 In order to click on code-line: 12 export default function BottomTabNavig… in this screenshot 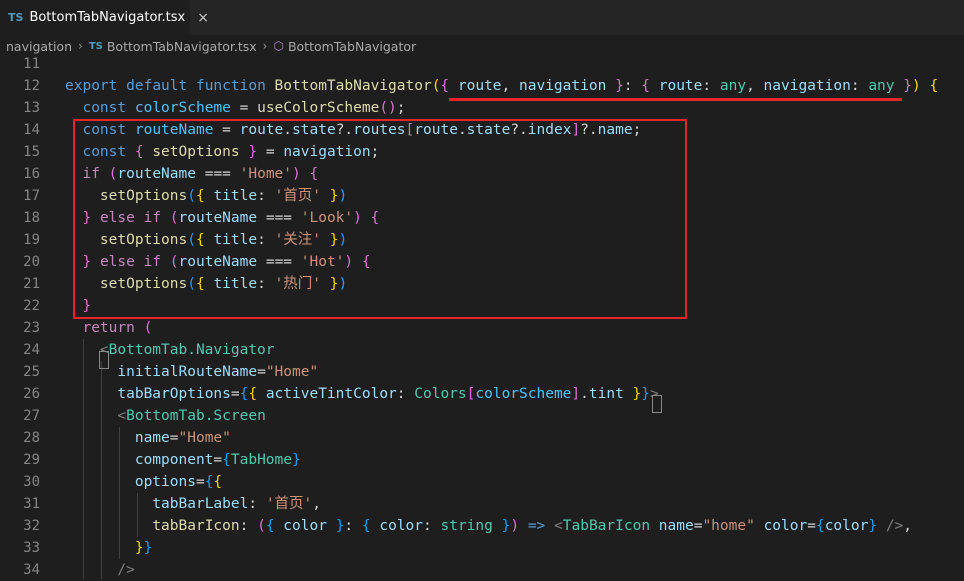, I will do `click(482, 86)`.